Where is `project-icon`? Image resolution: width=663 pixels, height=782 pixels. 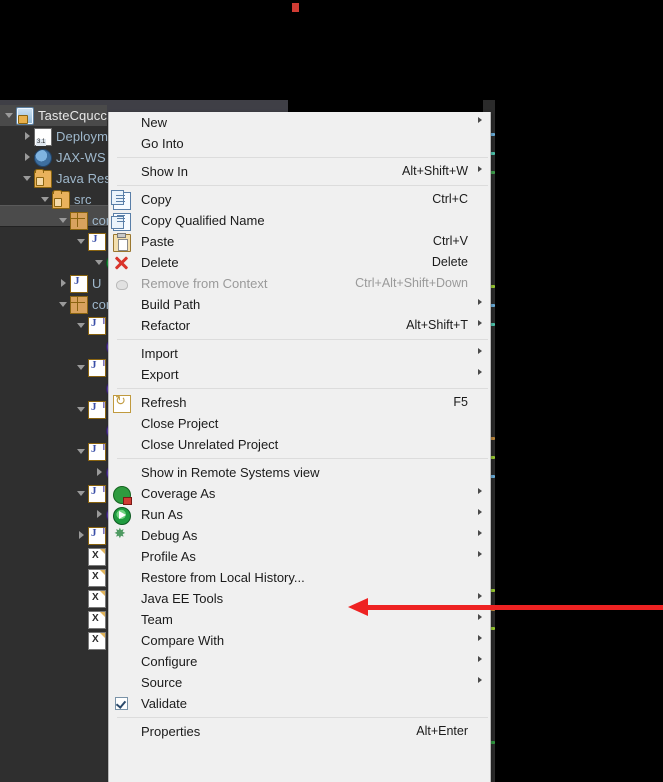
project-icon is located at coordinates (25, 115).